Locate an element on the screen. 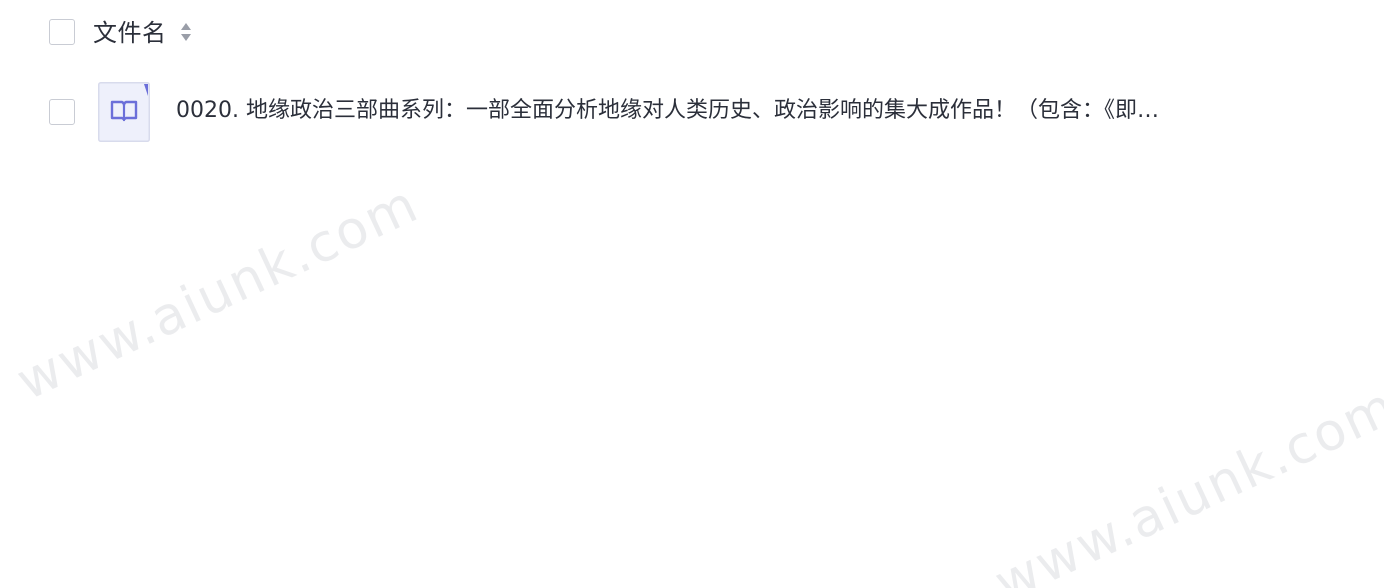  filename-column-header: 文件名 is located at coordinates (130, 33).